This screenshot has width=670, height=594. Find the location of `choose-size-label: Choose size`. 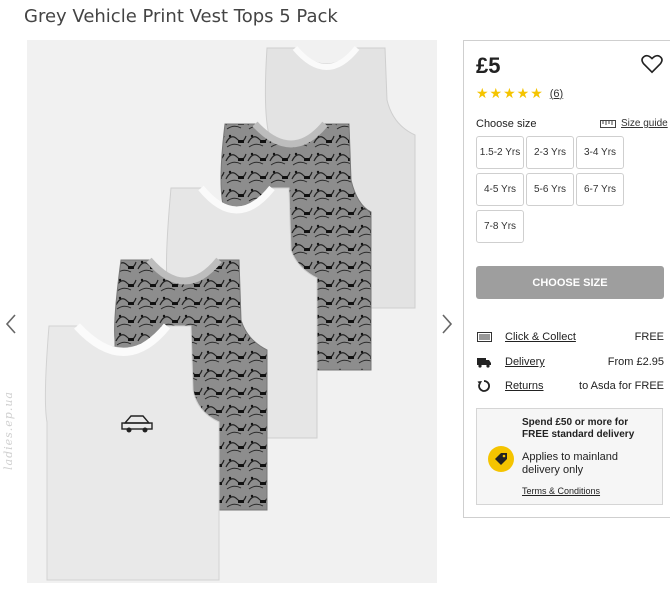

choose-size-label: Choose size is located at coordinates (506, 124).